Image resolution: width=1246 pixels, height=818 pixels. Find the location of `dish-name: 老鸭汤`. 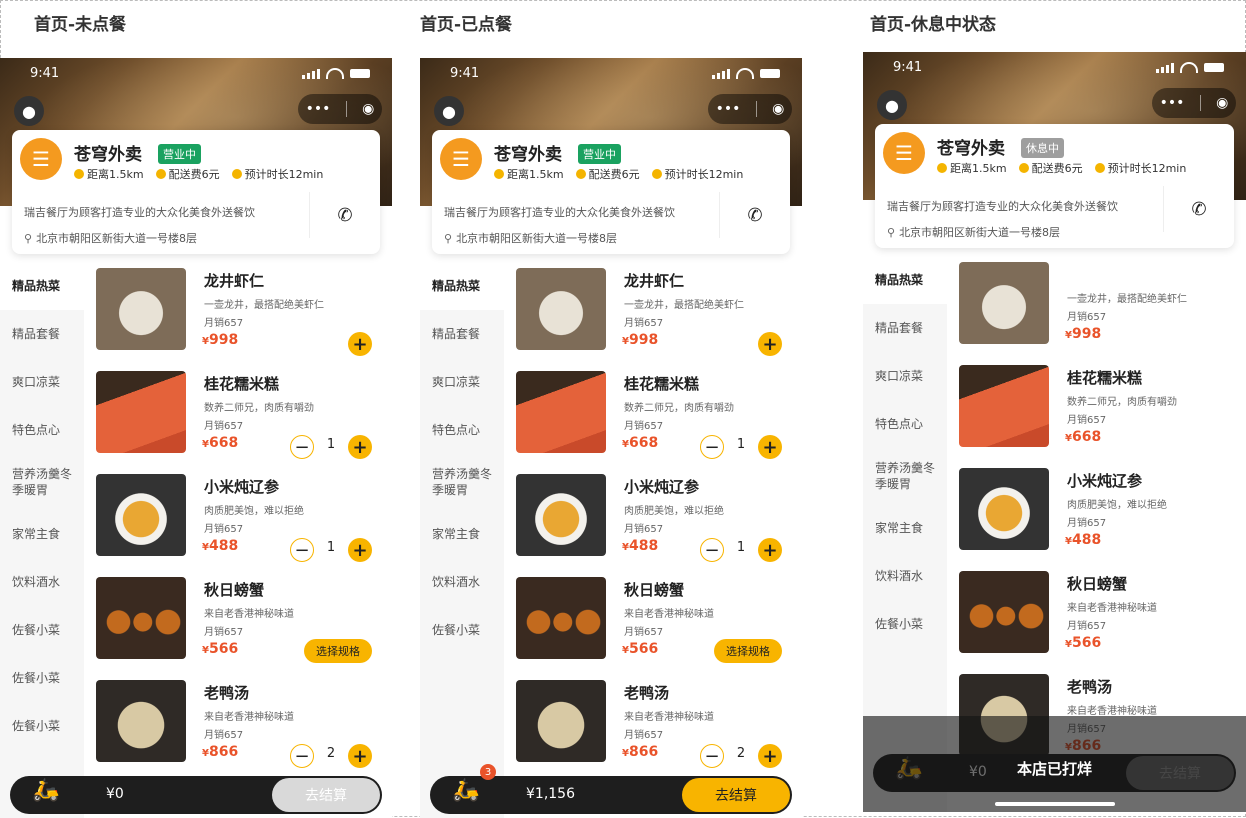

dish-name: 老鸭汤 is located at coordinates (647, 693).